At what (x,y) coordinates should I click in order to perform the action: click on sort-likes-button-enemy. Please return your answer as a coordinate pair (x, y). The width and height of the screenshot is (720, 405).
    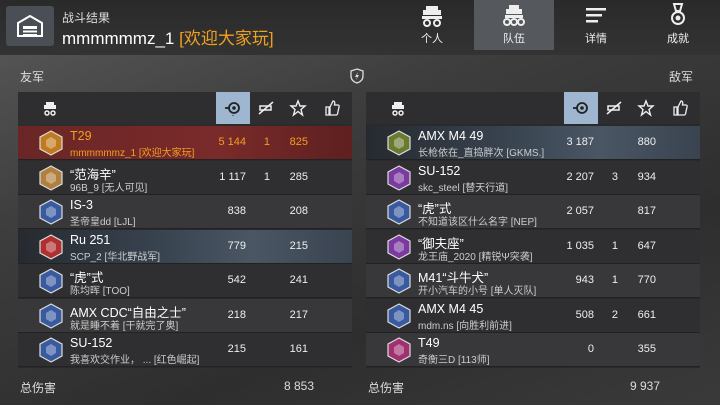
    Looking at the image, I should click on (680, 108).